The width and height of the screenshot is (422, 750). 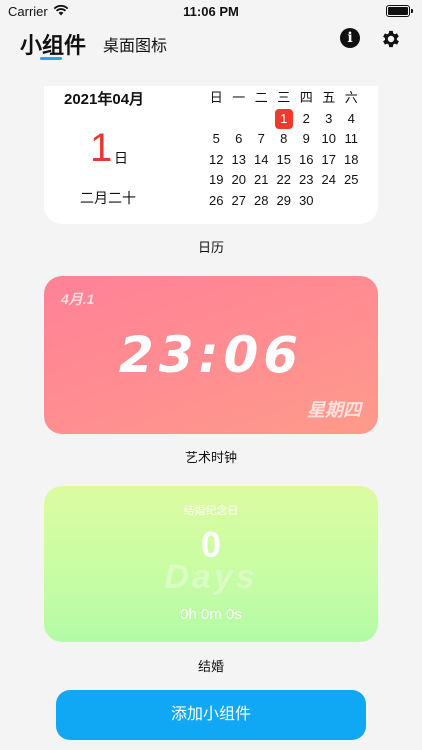 I want to click on calendar-date-cell: 30, so click(x=306, y=201).